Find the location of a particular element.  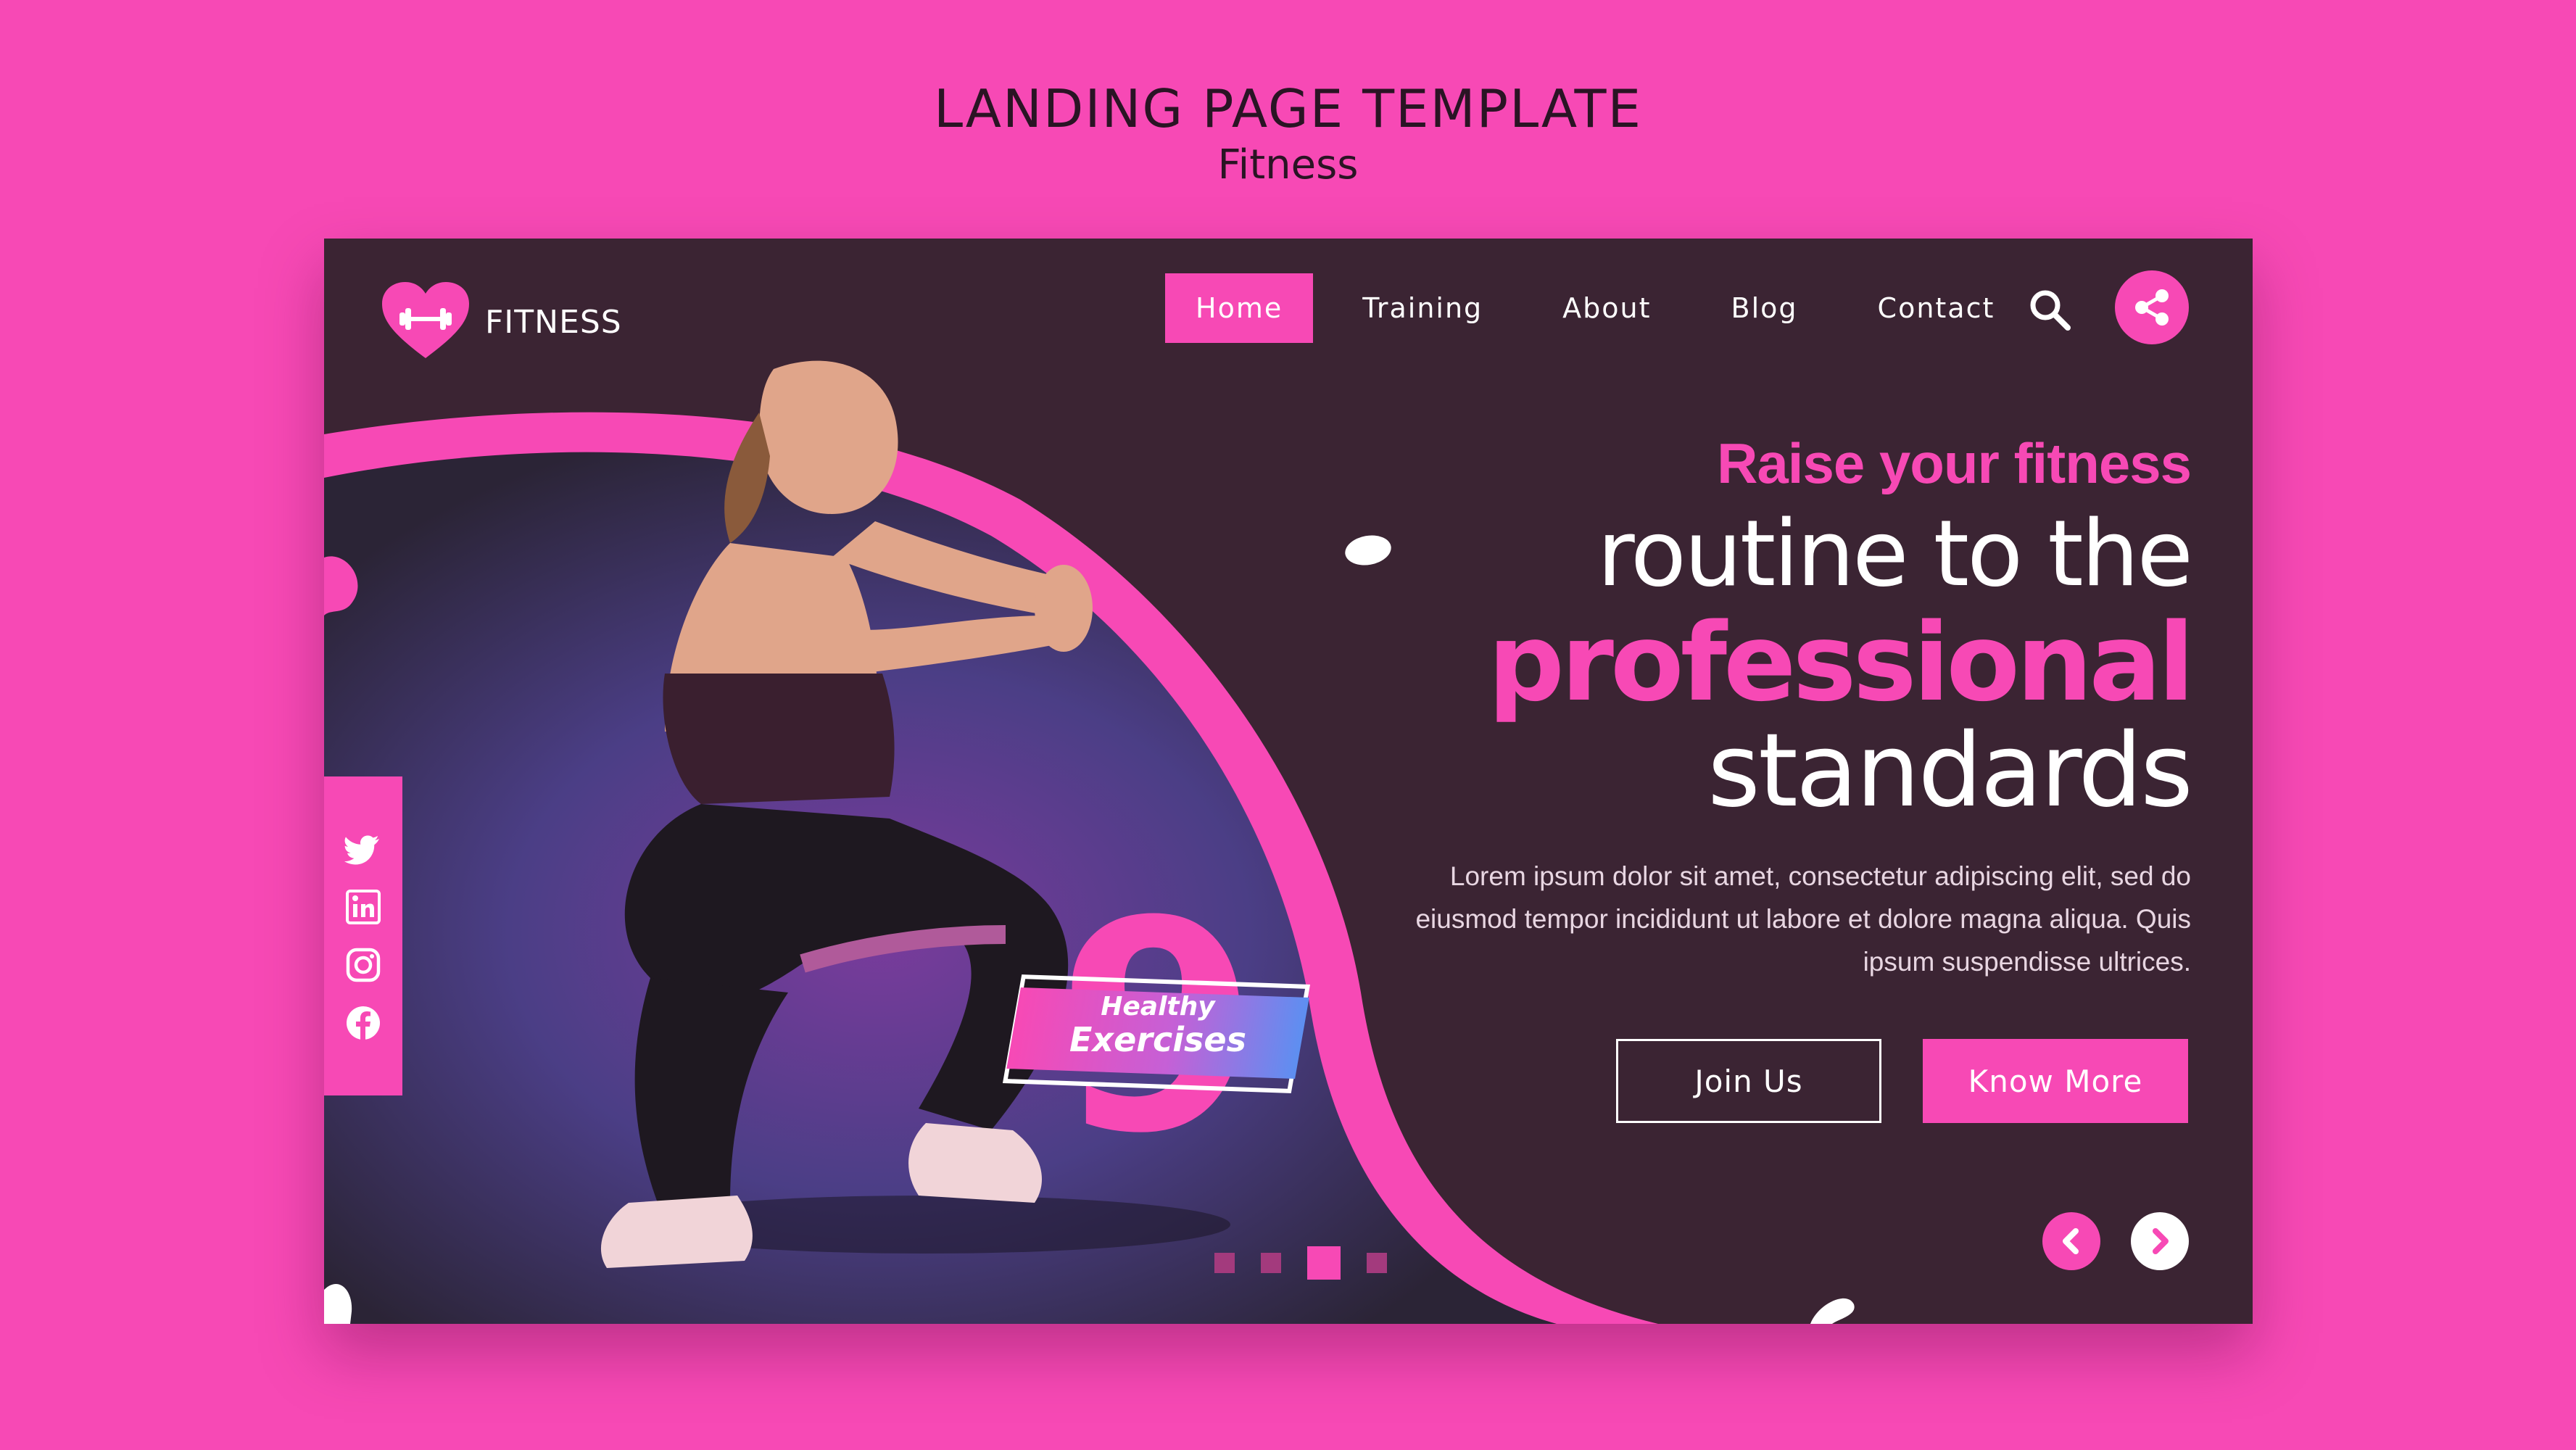

nav-item-blog: Blog is located at coordinates (1765, 308).